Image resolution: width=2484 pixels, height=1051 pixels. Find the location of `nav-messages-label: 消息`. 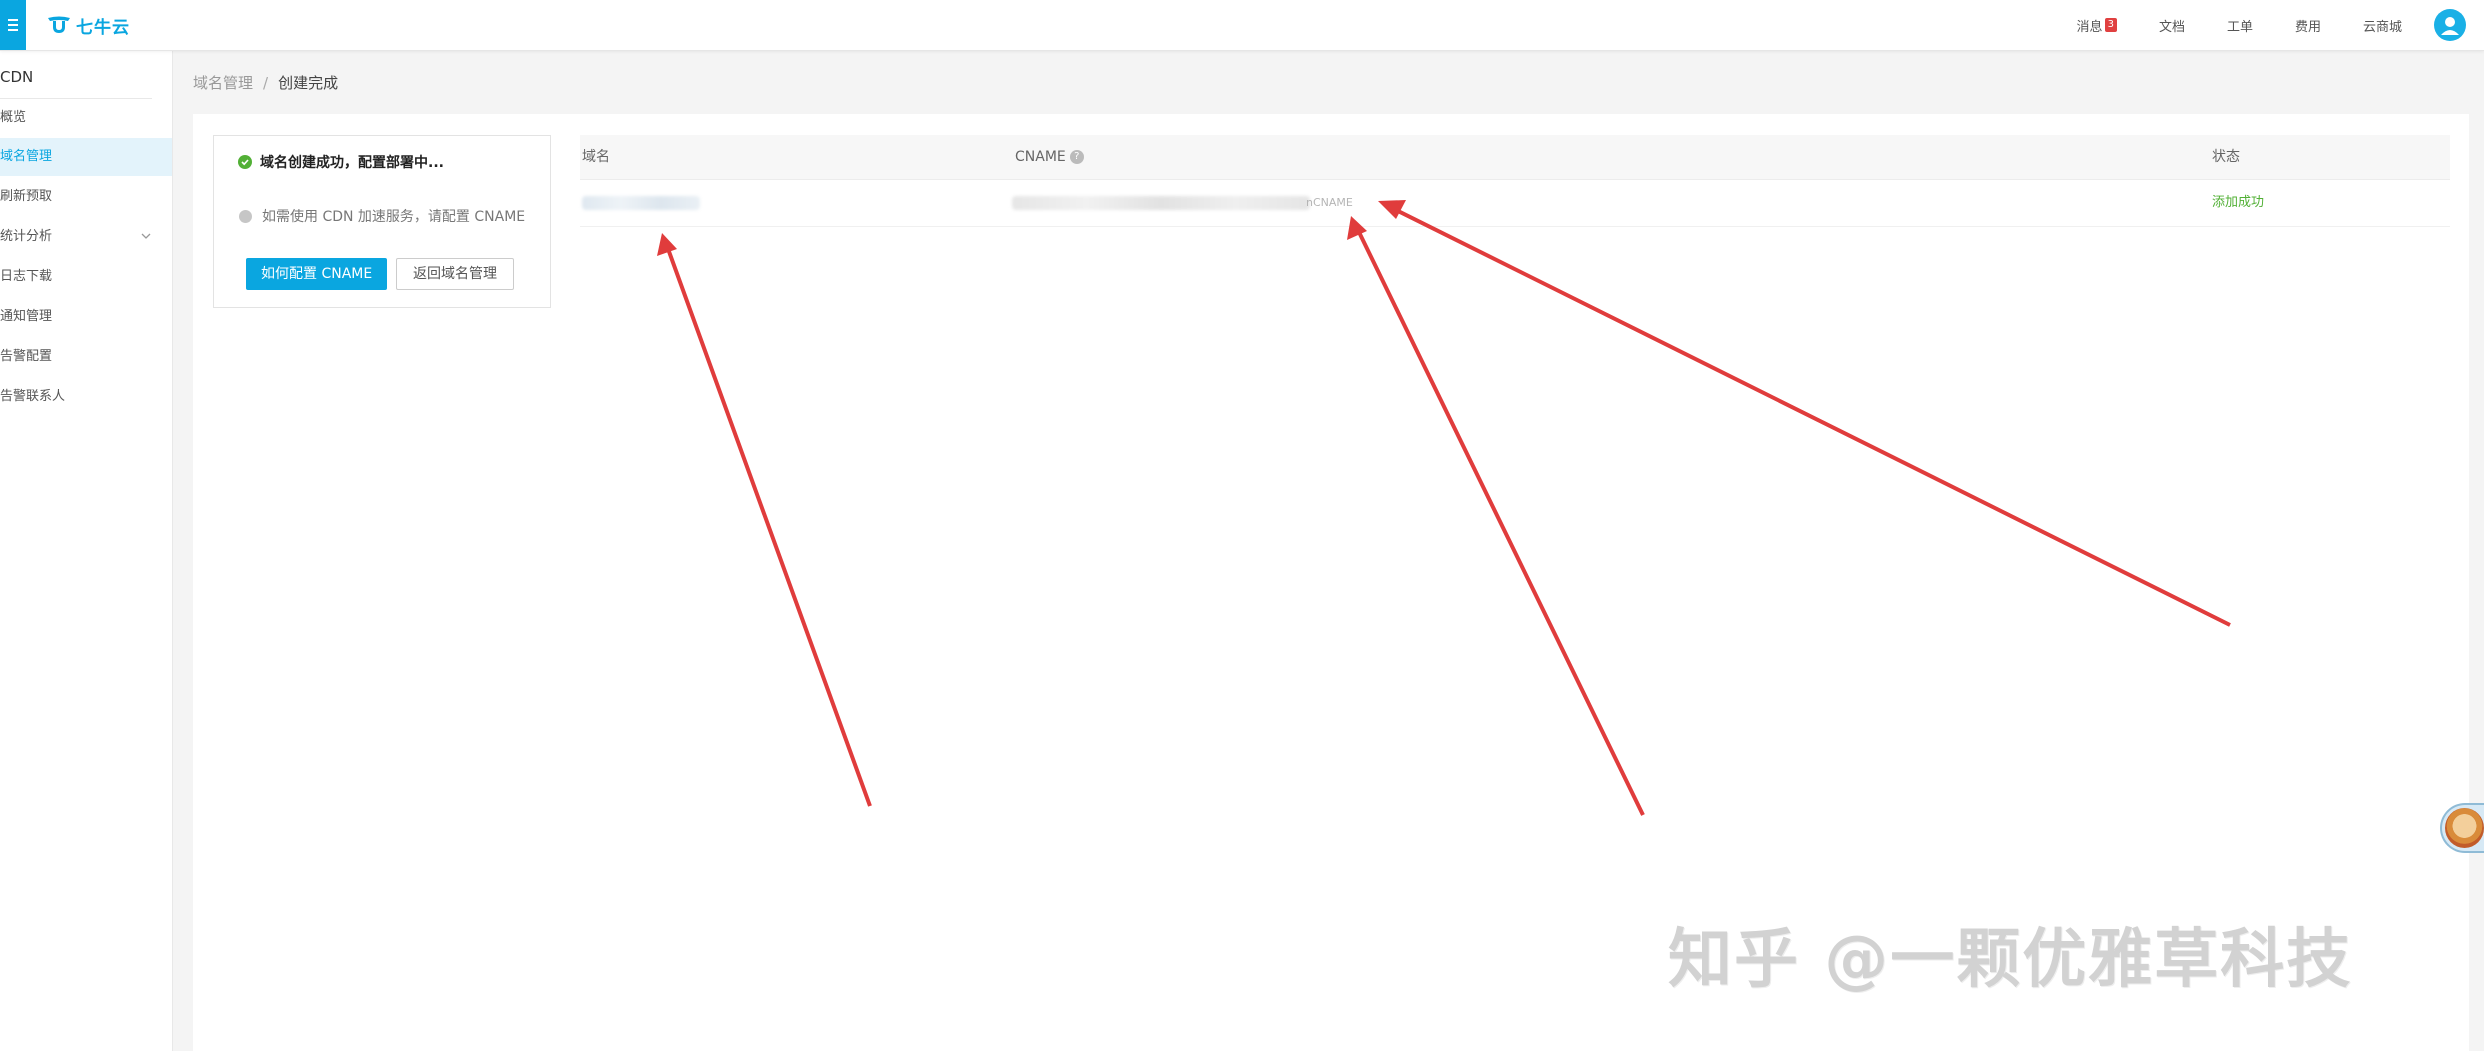

nav-messages-label: 消息 is located at coordinates (2089, 27).